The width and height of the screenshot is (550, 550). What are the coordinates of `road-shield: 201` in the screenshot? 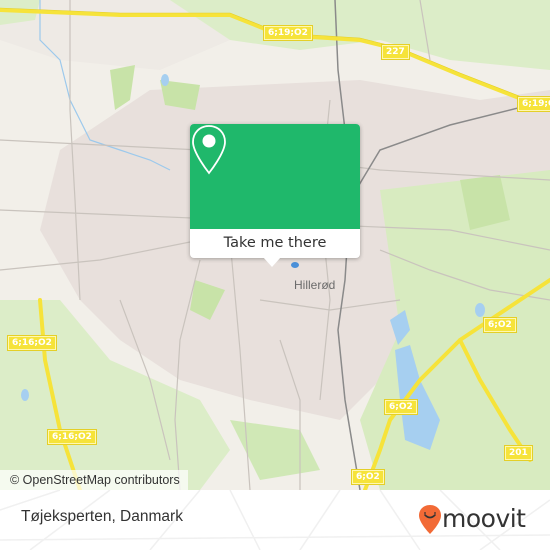 It's located at (518, 453).